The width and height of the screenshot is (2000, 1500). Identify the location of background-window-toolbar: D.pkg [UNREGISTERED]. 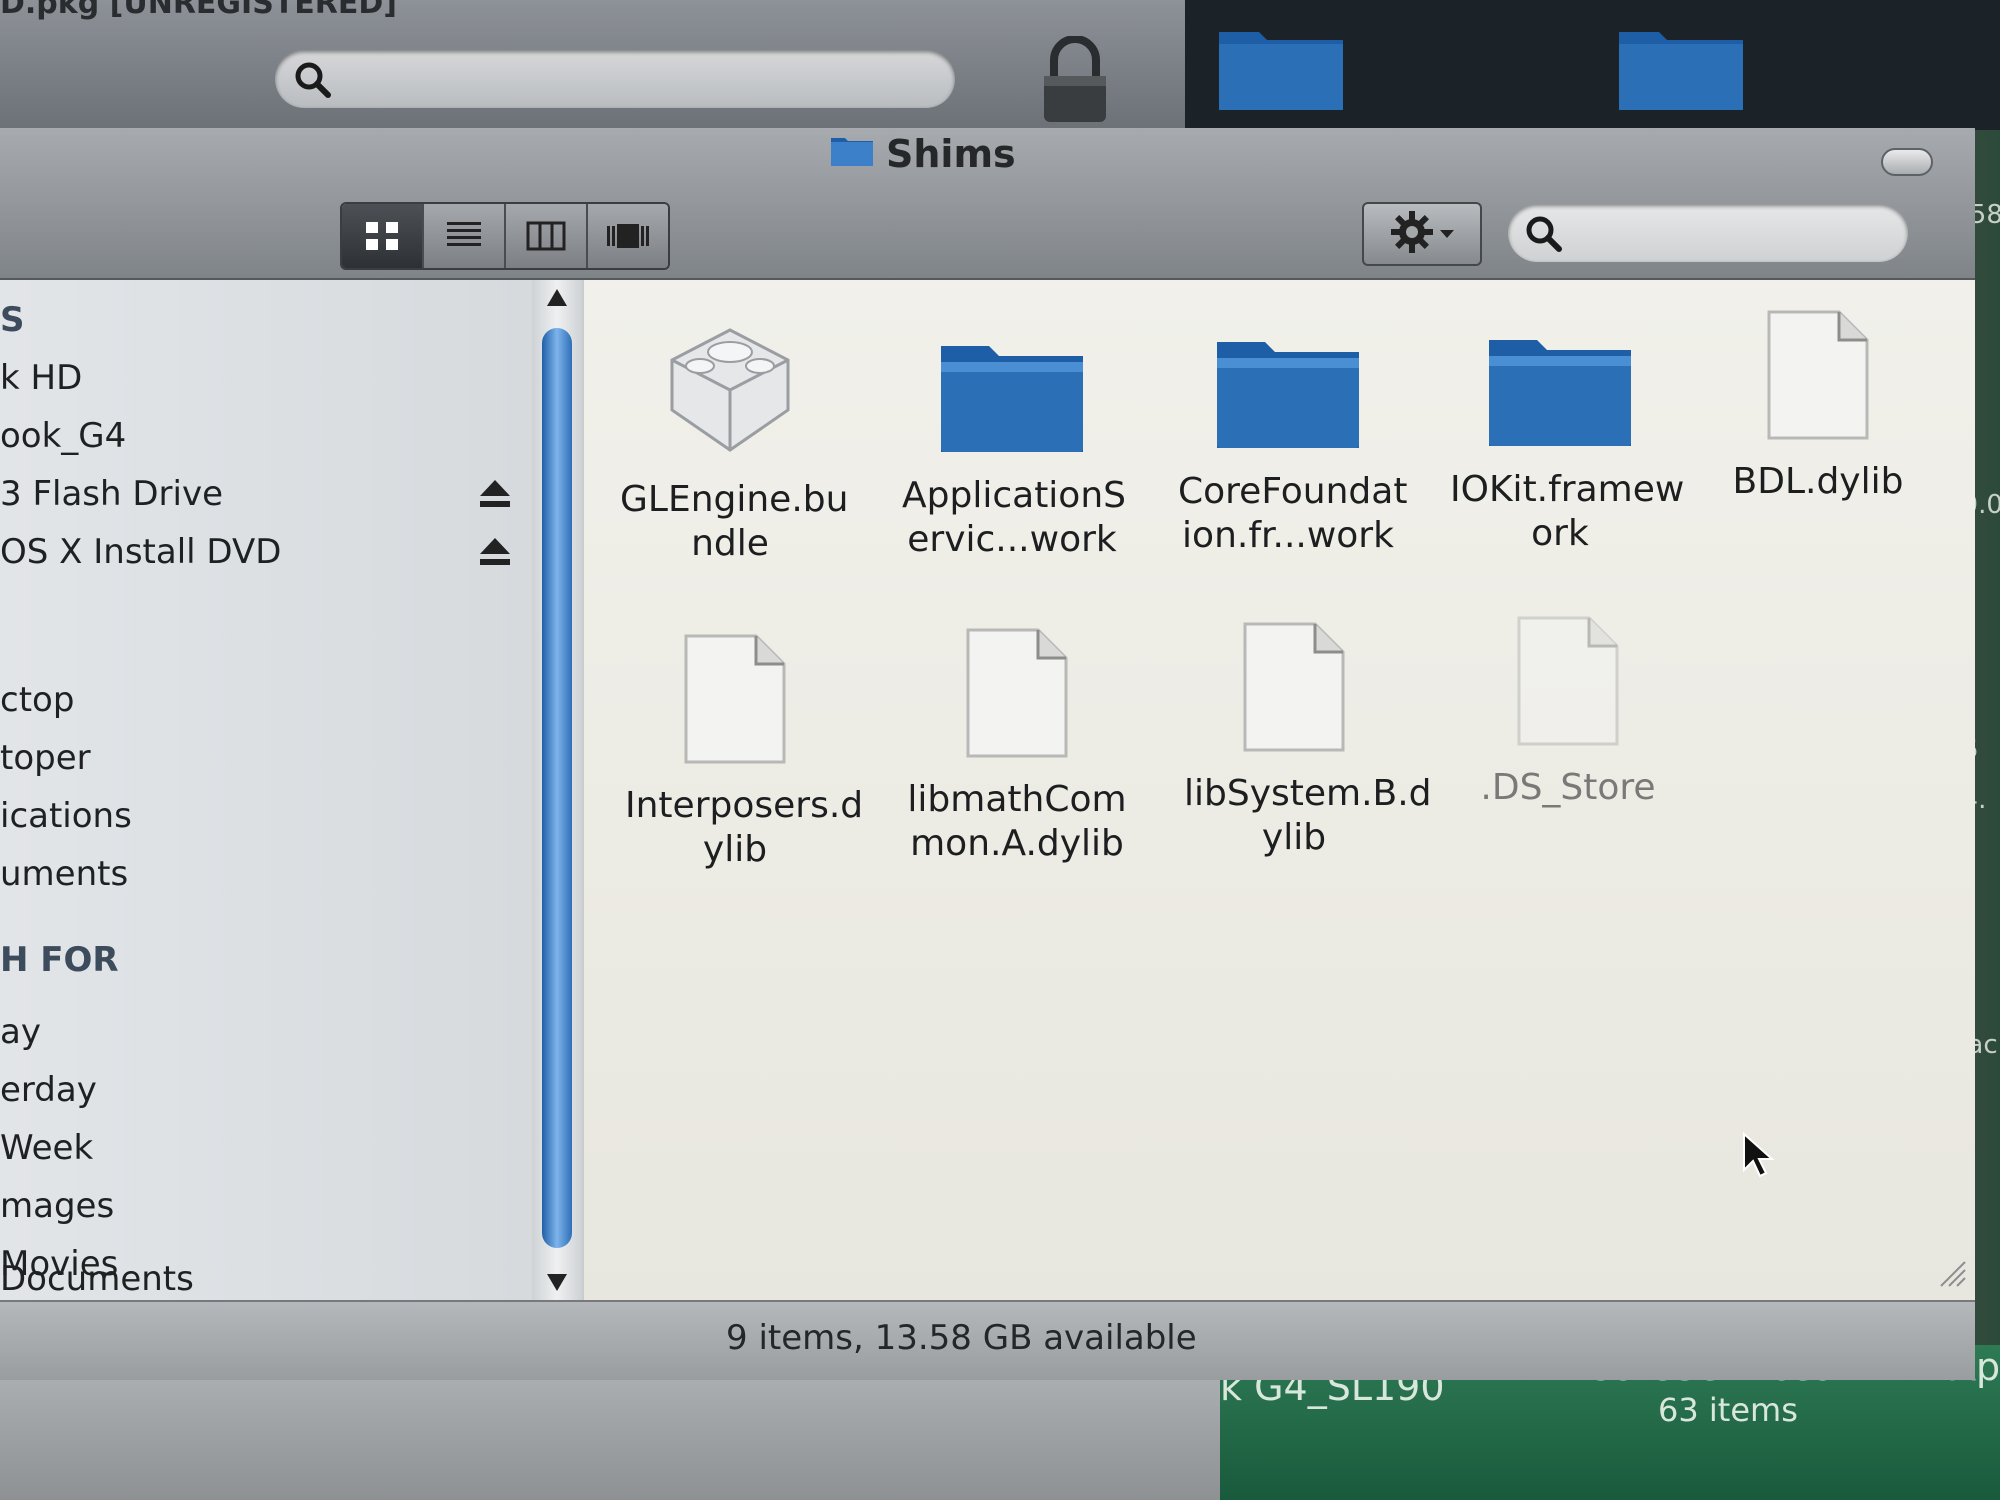
(592, 65).